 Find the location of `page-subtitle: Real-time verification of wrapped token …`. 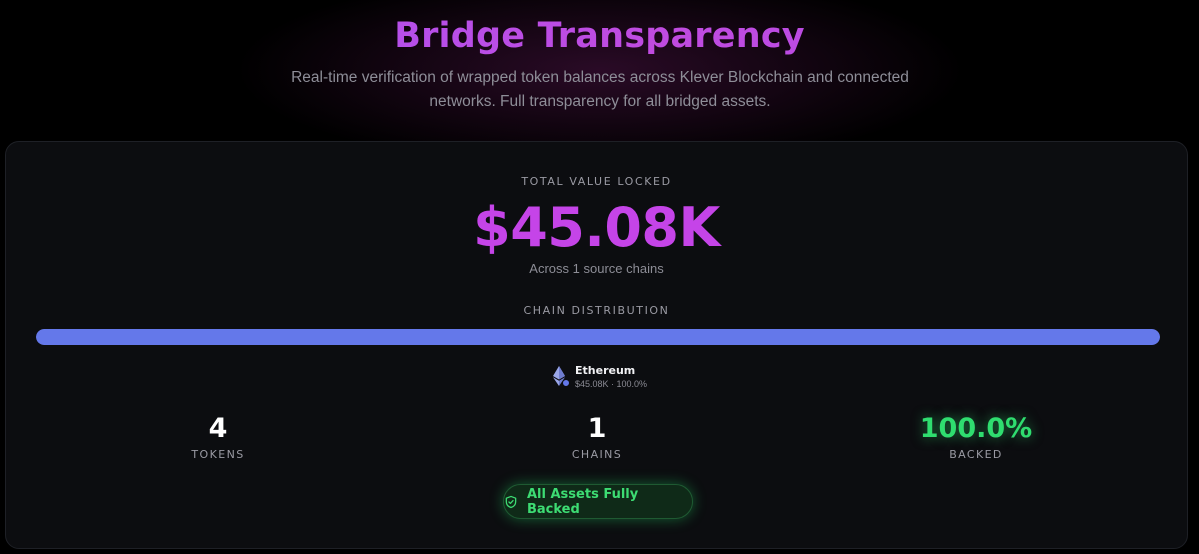

page-subtitle: Real-time verification of wrapped token … is located at coordinates (600, 89).